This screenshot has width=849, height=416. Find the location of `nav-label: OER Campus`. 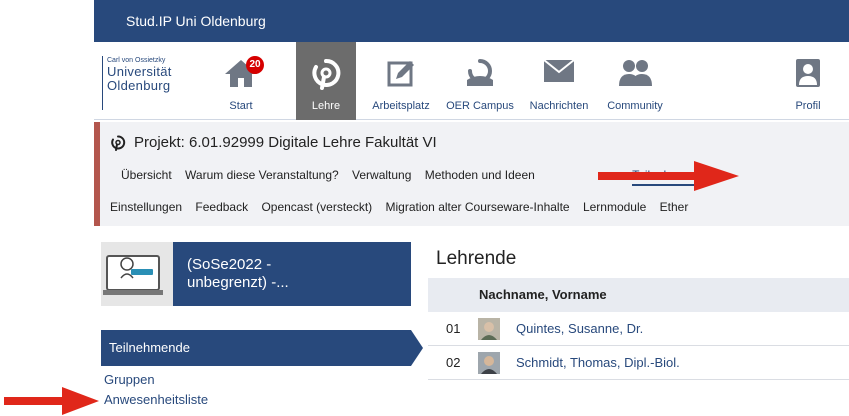

nav-label: OER Campus is located at coordinates (480, 106).